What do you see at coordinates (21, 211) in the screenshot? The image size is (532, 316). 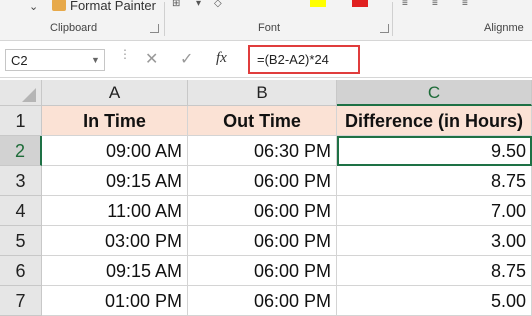 I see `row-header-4: 4` at bounding box center [21, 211].